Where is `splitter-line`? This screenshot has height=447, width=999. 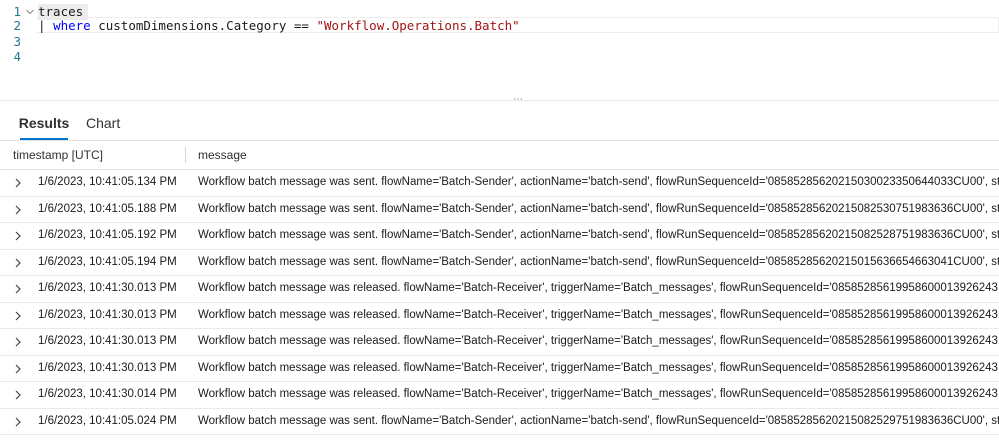 splitter-line is located at coordinates (499, 100).